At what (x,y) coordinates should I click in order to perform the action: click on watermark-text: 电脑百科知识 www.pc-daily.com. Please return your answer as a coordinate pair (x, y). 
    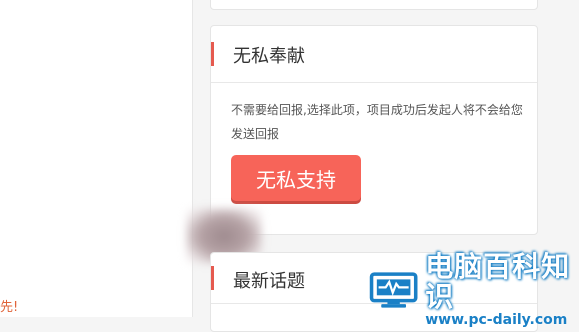
    Looking at the image, I should click on (502, 288).